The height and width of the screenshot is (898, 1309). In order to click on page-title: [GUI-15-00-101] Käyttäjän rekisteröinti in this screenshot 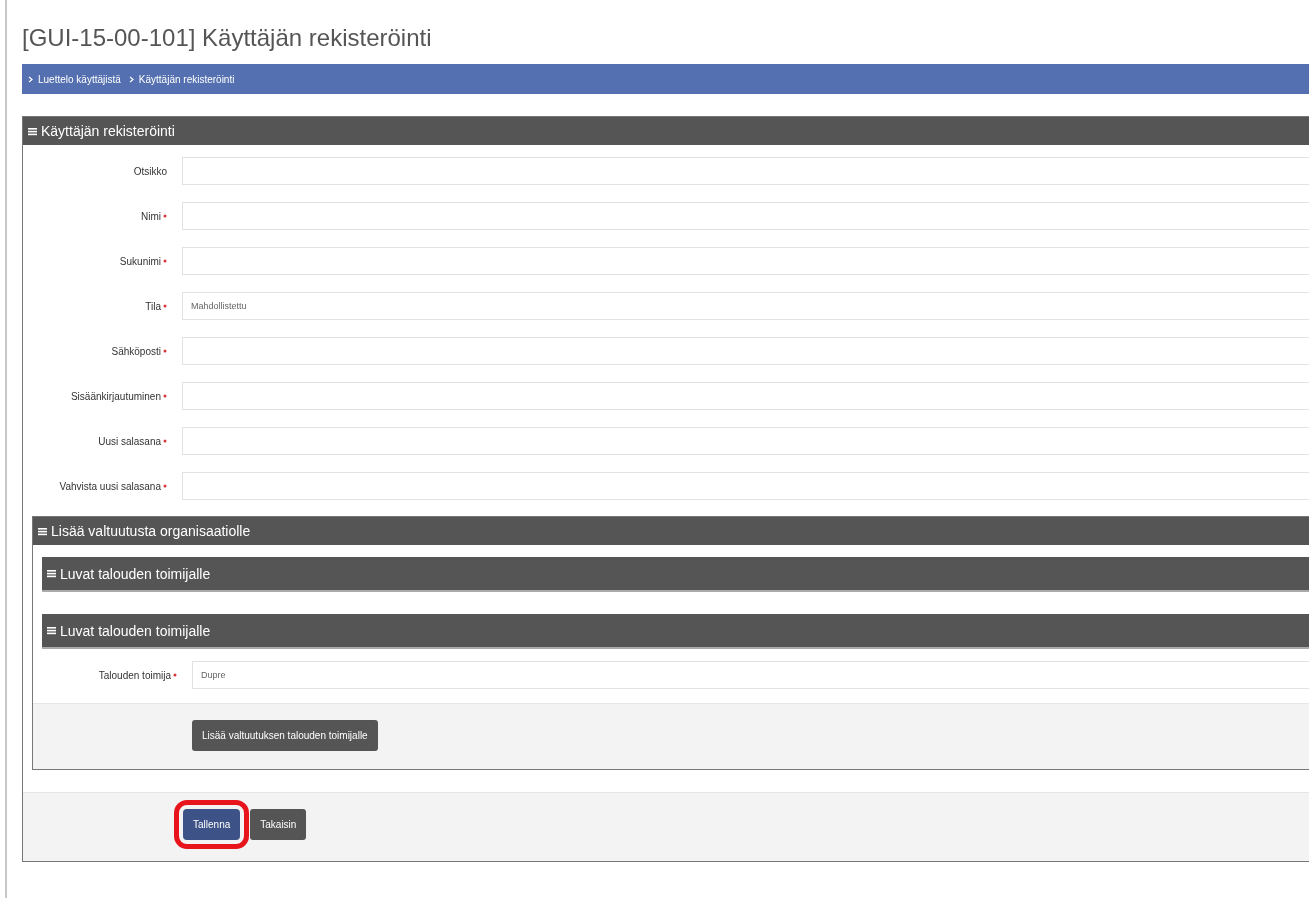, I will do `click(227, 38)`.